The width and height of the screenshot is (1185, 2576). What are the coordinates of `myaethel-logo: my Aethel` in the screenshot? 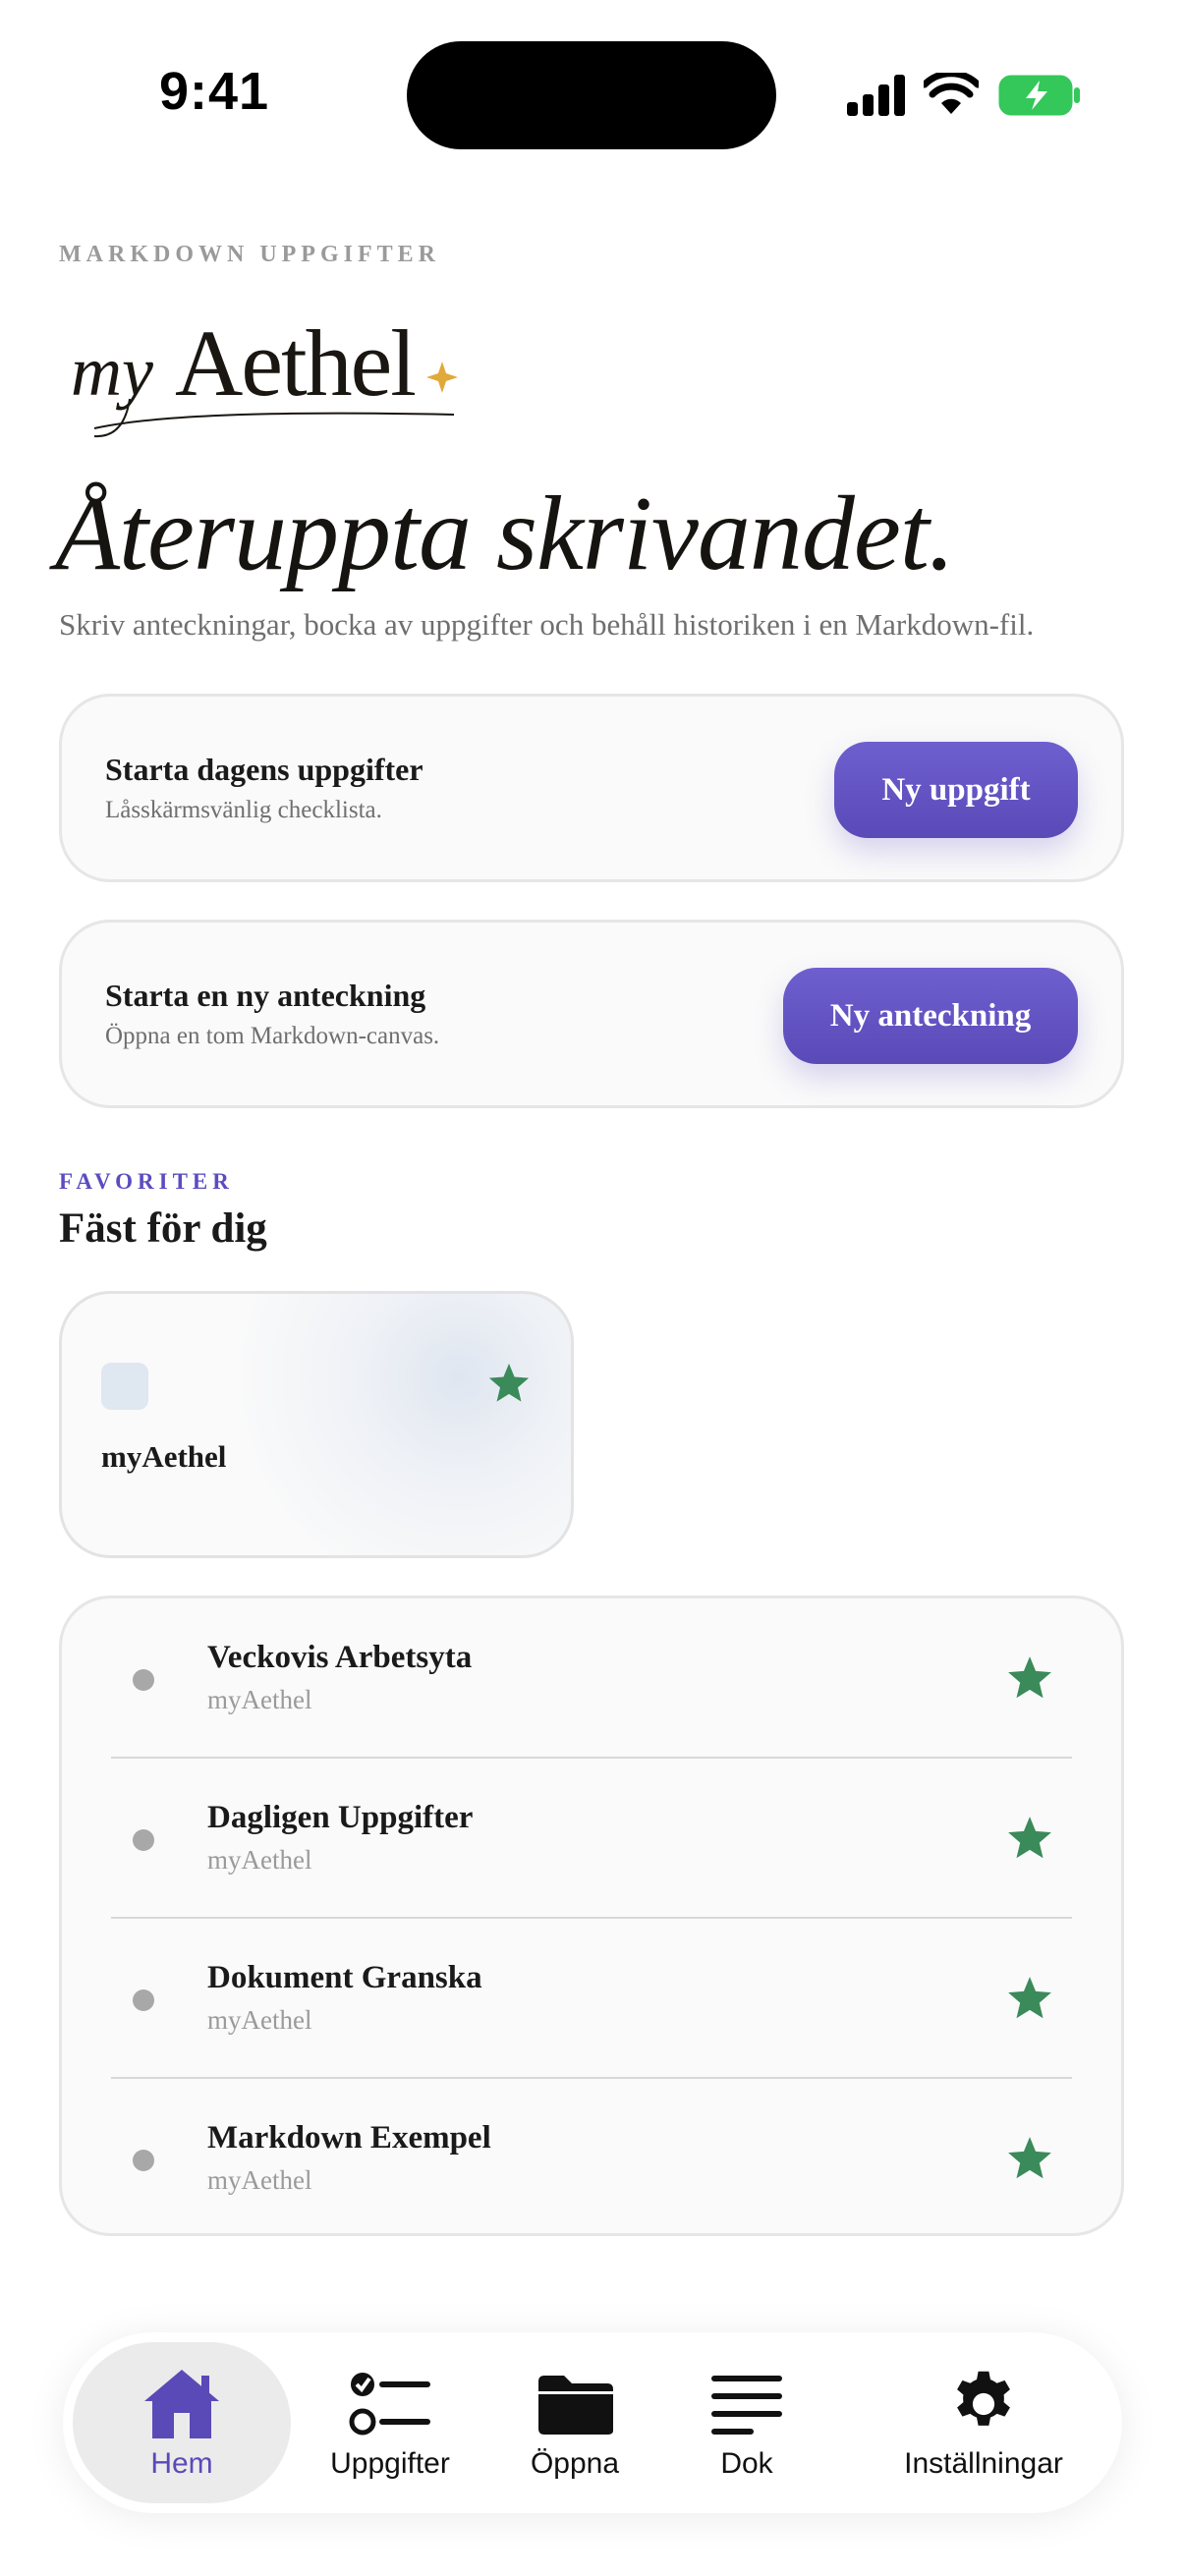 It's located at (264, 374).